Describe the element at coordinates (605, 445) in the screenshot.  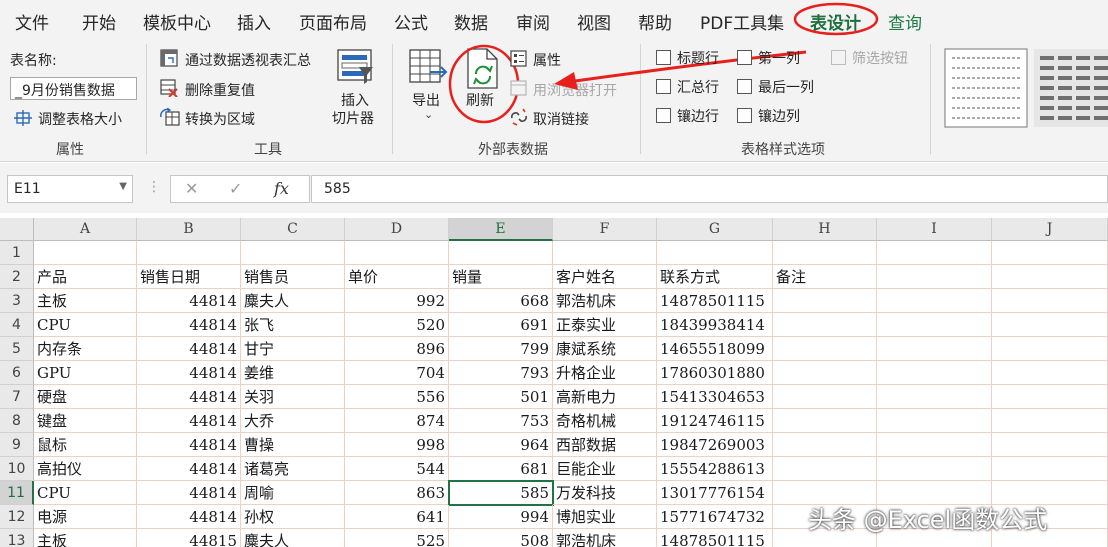
I see `cell-f9: 西部数据` at that location.